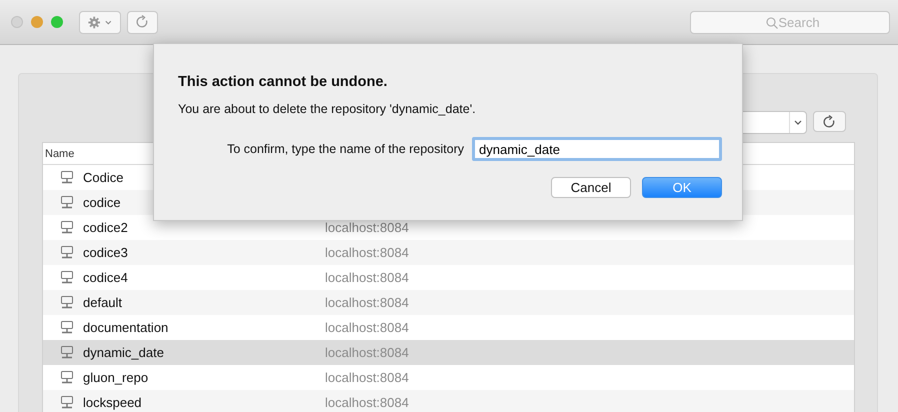 The width and height of the screenshot is (898, 412). I want to click on repository-name: codice4, so click(105, 277).